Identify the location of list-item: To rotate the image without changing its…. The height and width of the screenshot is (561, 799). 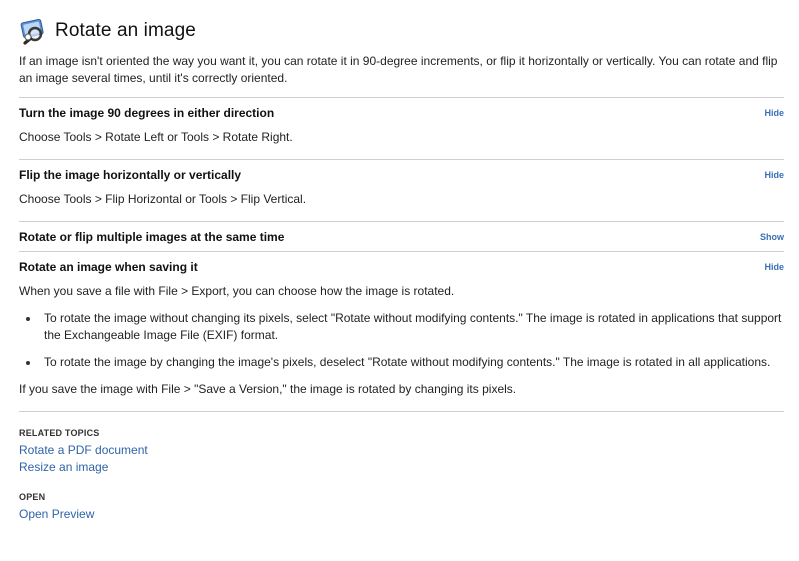
(401, 327).